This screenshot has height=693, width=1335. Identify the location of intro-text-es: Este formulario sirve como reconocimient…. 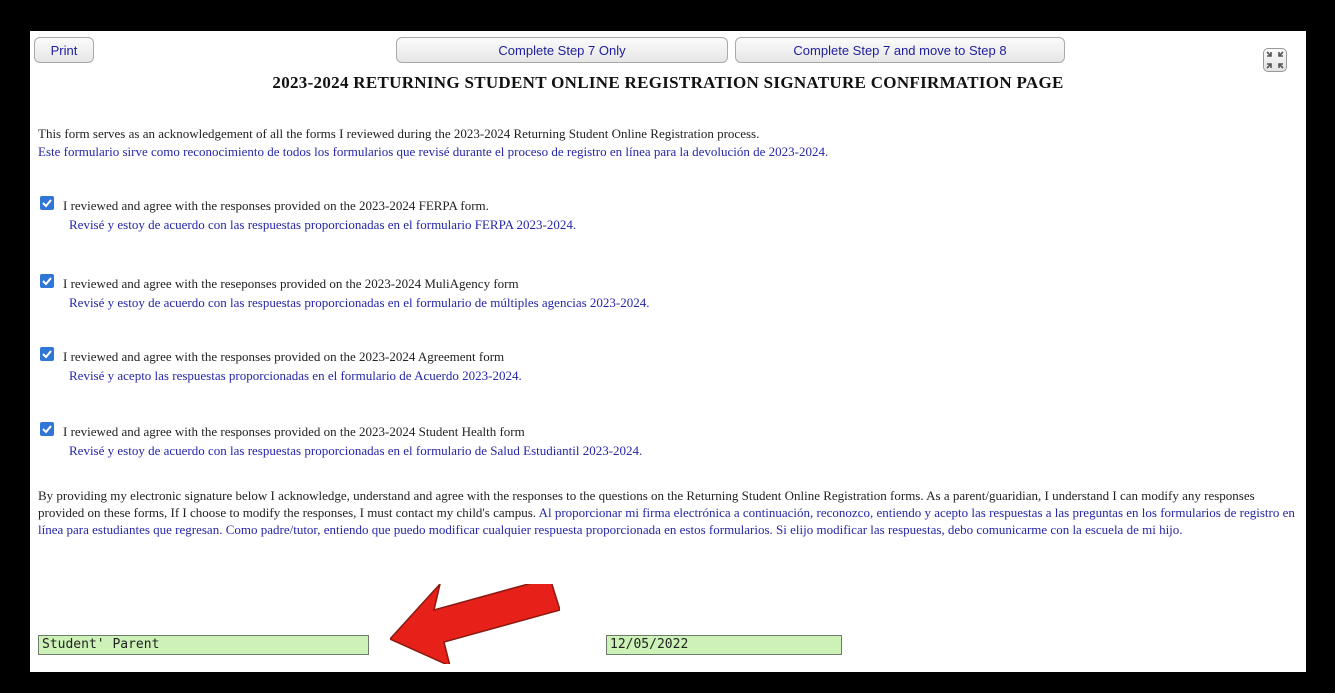
(433, 151).